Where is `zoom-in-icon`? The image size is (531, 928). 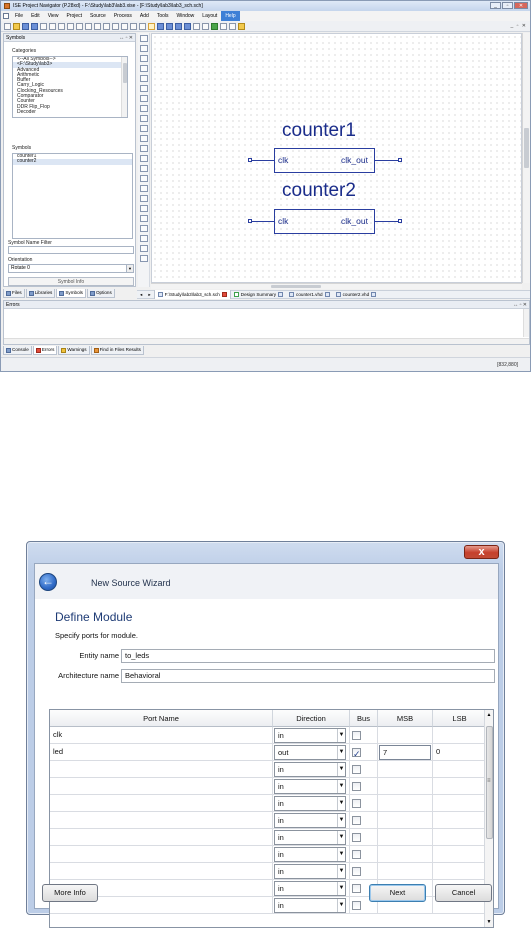
zoom-in-icon is located at coordinates (106, 26).